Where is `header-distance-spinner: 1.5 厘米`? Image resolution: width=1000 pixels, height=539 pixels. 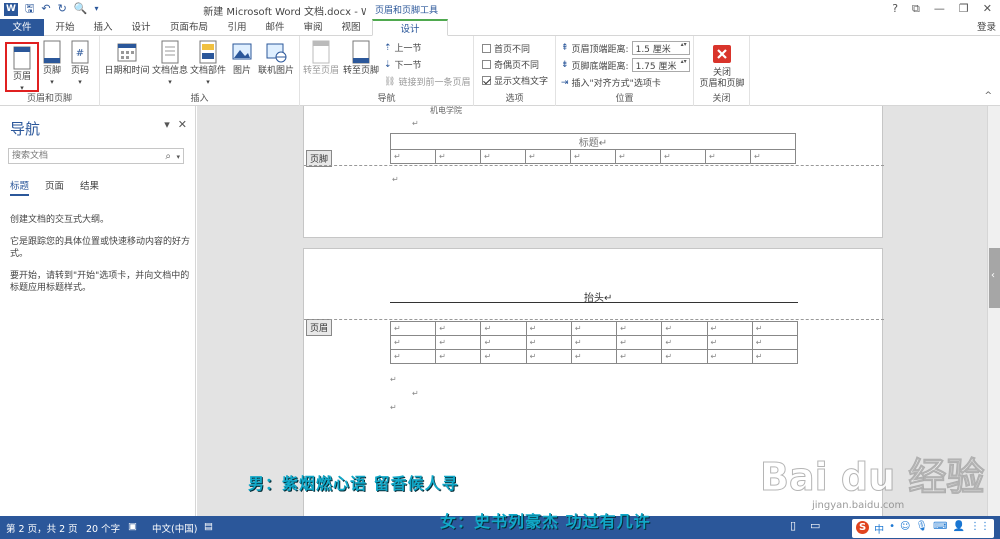
header-distance-spinner: 1.5 厘米 is located at coordinates (660, 48).